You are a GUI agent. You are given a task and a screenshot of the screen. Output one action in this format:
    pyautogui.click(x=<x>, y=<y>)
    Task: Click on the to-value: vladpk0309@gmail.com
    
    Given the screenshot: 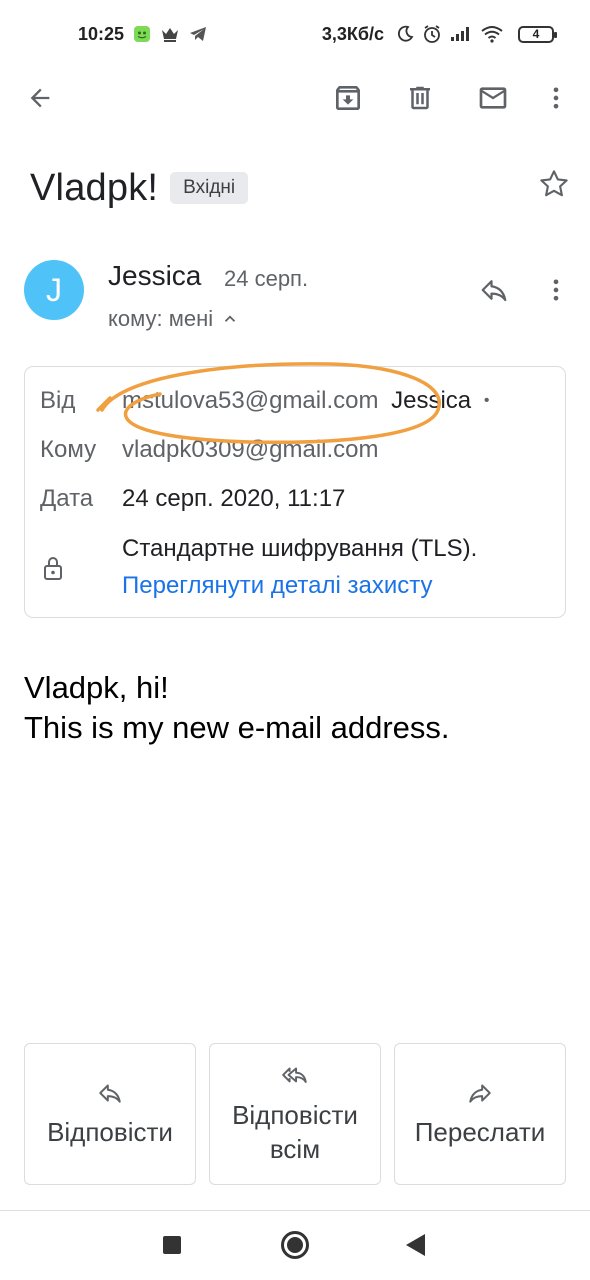 What is the action you would take?
    pyautogui.click(x=250, y=450)
    